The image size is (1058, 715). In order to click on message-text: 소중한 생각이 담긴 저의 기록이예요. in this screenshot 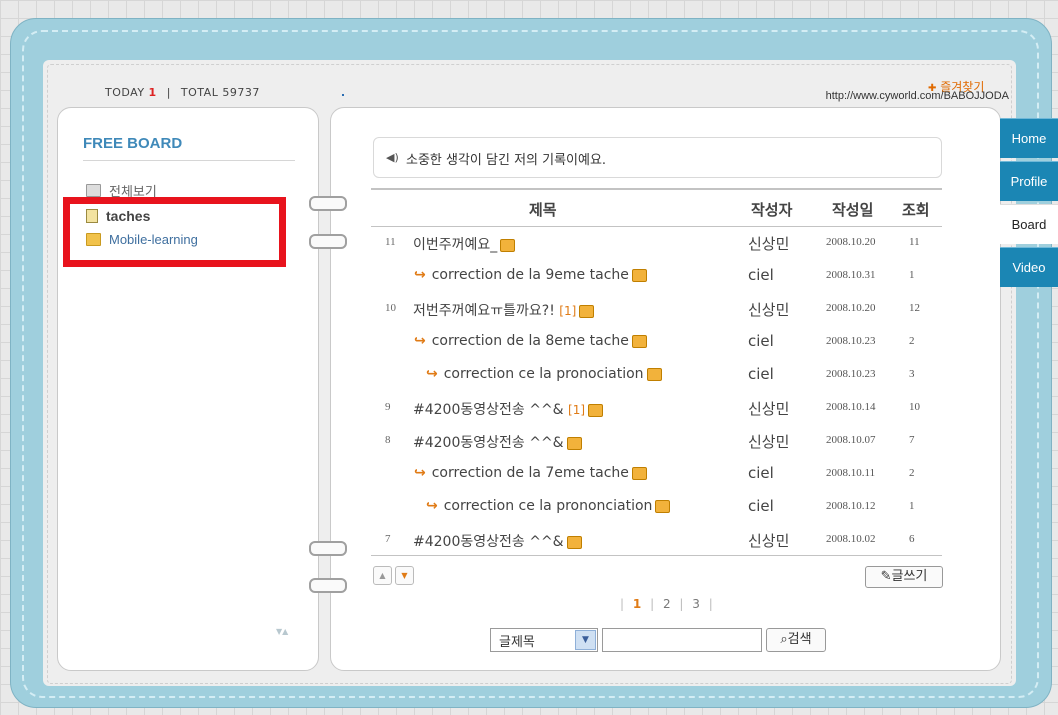, I will do `click(506, 160)`.